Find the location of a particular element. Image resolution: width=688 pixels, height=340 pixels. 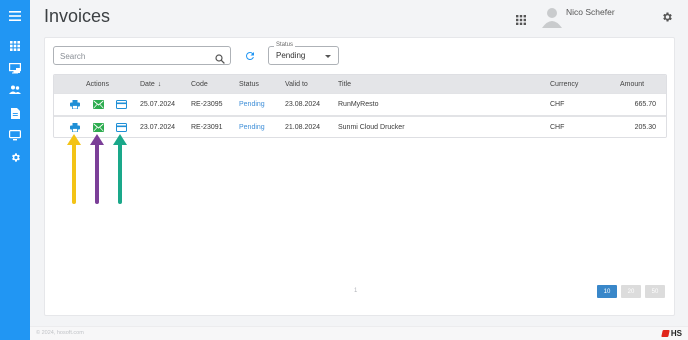

avatar is located at coordinates (552, 17).